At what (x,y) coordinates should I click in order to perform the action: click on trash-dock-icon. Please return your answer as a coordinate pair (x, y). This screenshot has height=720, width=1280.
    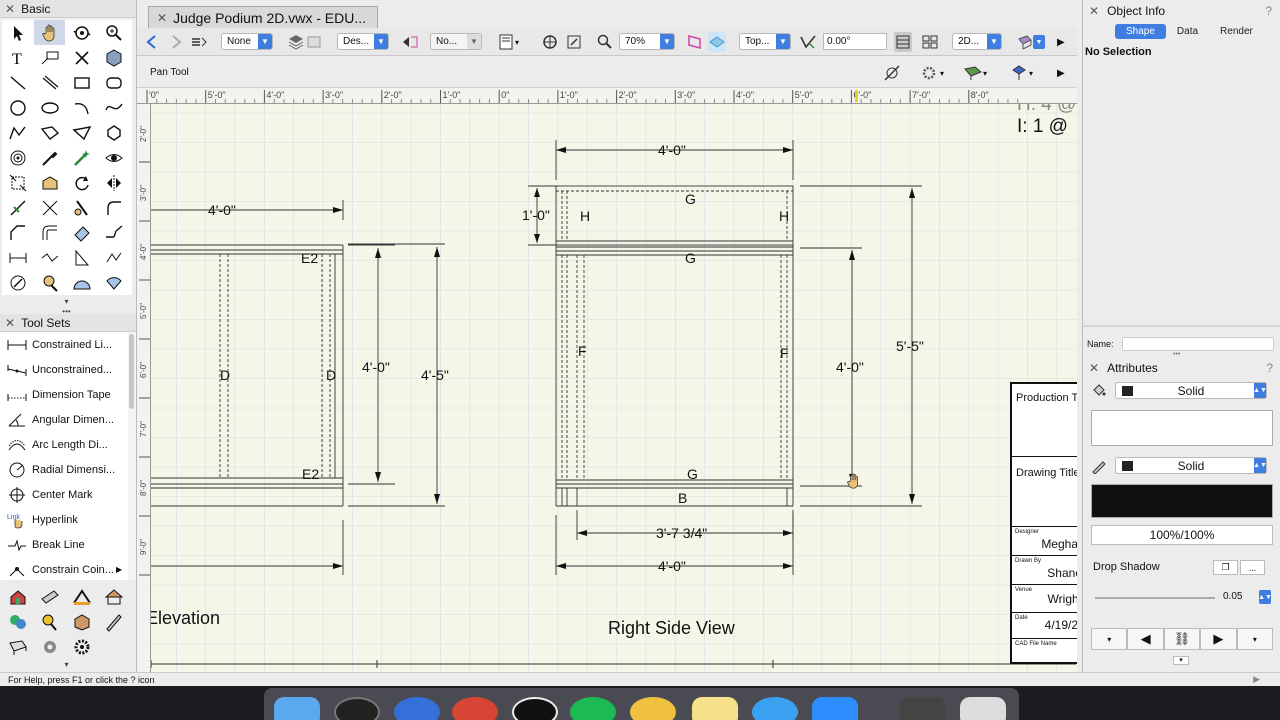
    Looking at the image, I should click on (983, 708).